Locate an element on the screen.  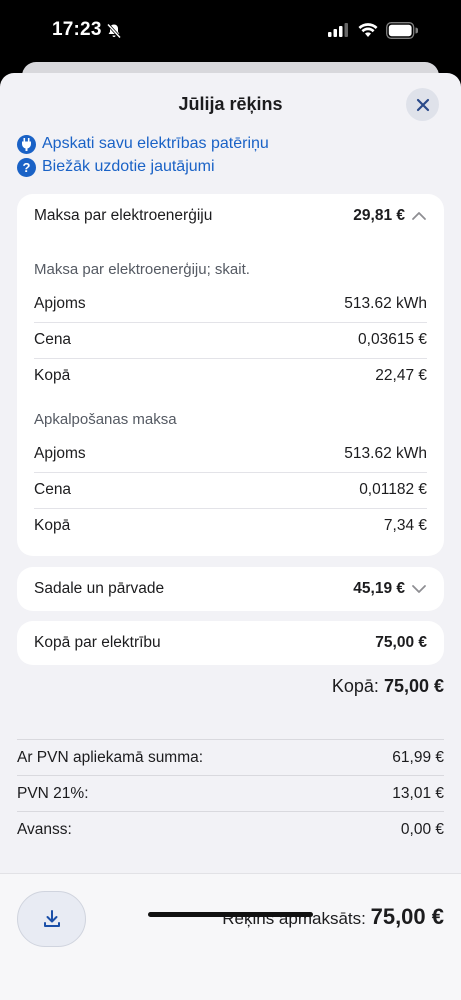
electricity-total-amount: 75,00 € is located at coordinates (401, 642).